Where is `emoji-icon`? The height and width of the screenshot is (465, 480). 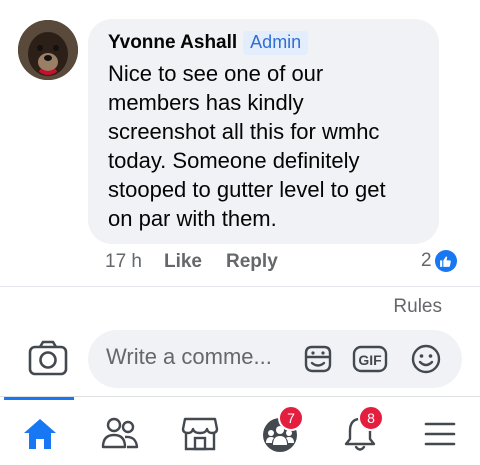
emoji-icon is located at coordinates (426, 359).